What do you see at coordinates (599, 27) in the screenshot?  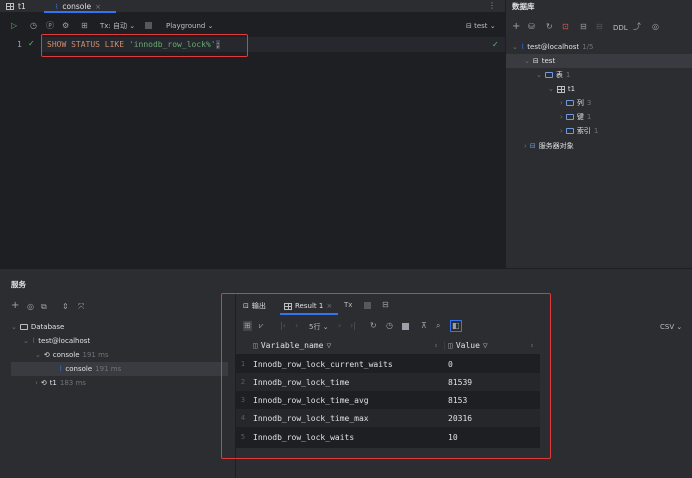 I see `editor-icon: ⊟` at bounding box center [599, 27].